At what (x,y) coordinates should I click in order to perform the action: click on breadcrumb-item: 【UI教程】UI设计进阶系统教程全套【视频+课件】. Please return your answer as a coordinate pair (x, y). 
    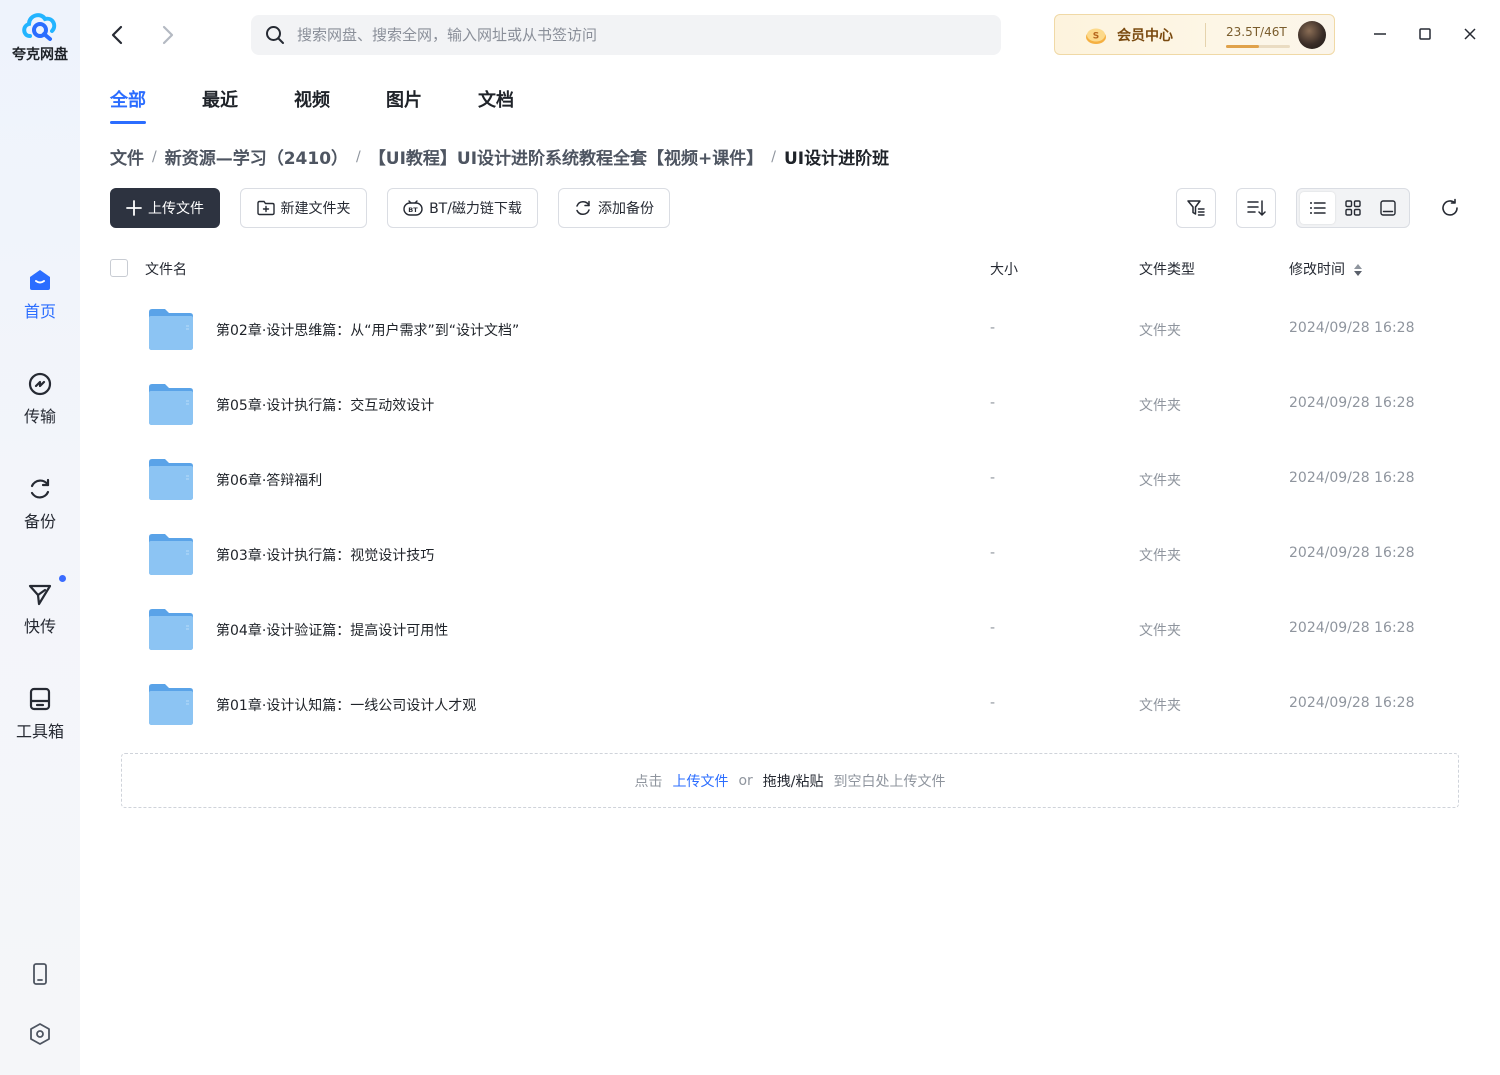
    Looking at the image, I should click on (566, 156).